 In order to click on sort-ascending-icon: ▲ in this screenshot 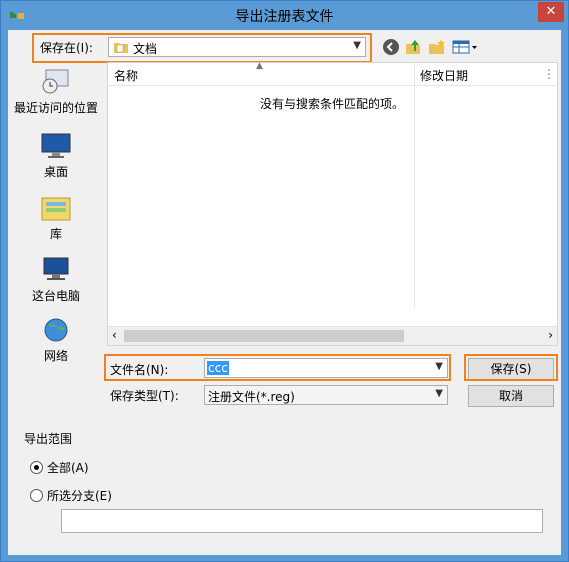, I will do `click(259, 66)`.